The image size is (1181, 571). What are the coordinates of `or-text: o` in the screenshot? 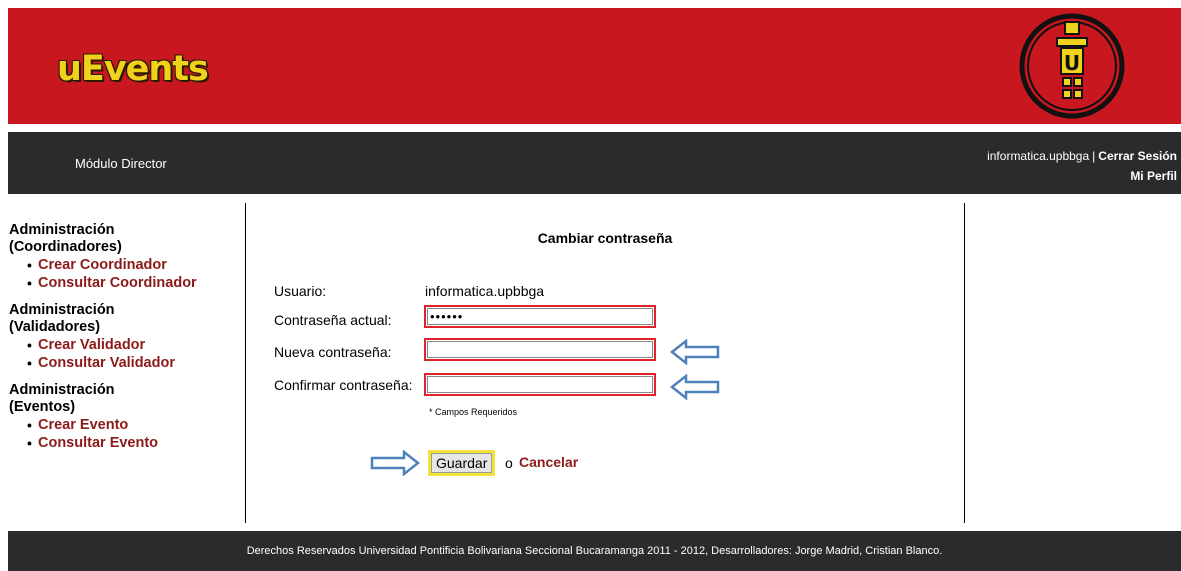 It's located at (509, 463).